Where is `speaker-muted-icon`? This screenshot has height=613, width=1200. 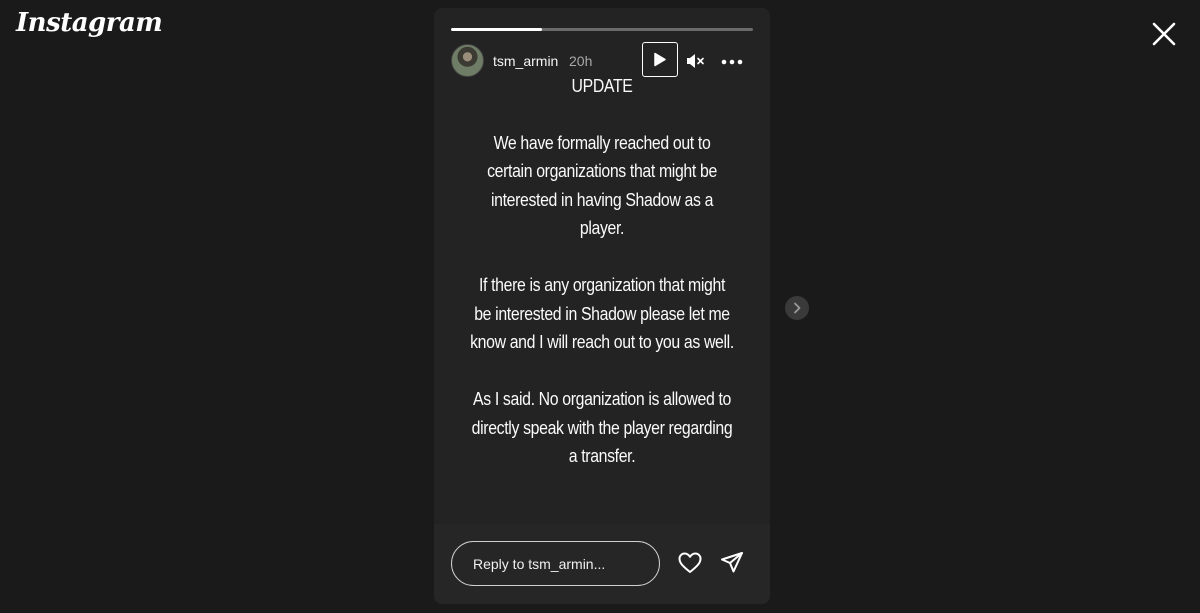
speaker-muted-icon is located at coordinates (695, 61).